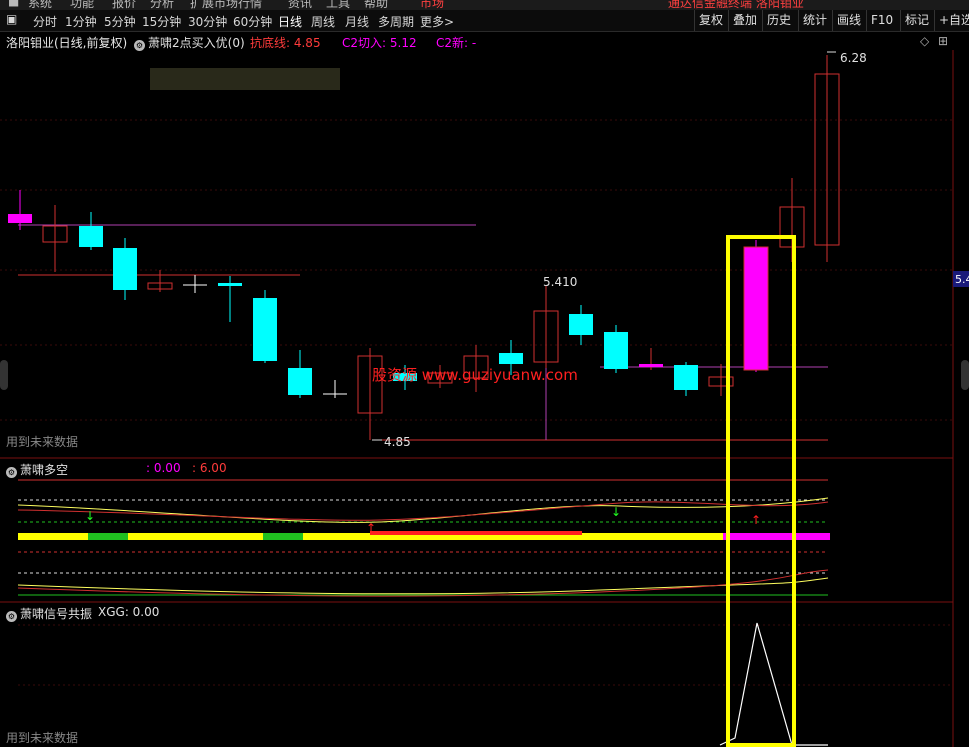 The image size is (969, 747). Describe the element at coordinates (560, 282) in the screenshot. I see `mid-price-label: 5.410` at that location.